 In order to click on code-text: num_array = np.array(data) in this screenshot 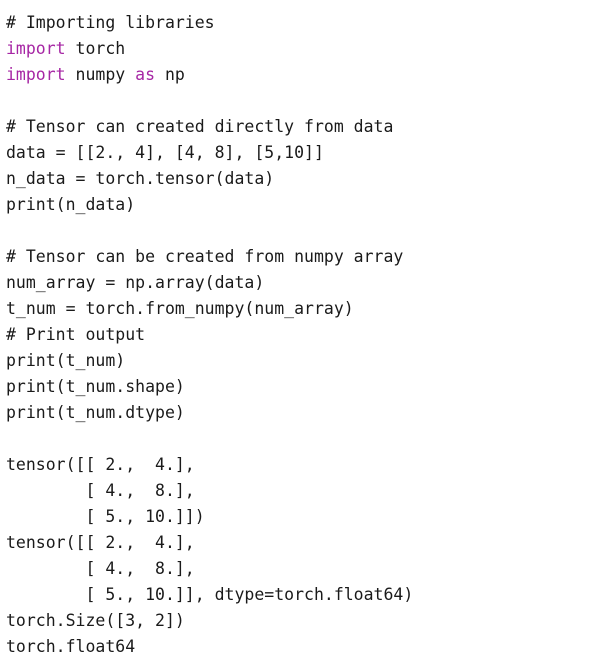, I will do `click(135, 282)`.